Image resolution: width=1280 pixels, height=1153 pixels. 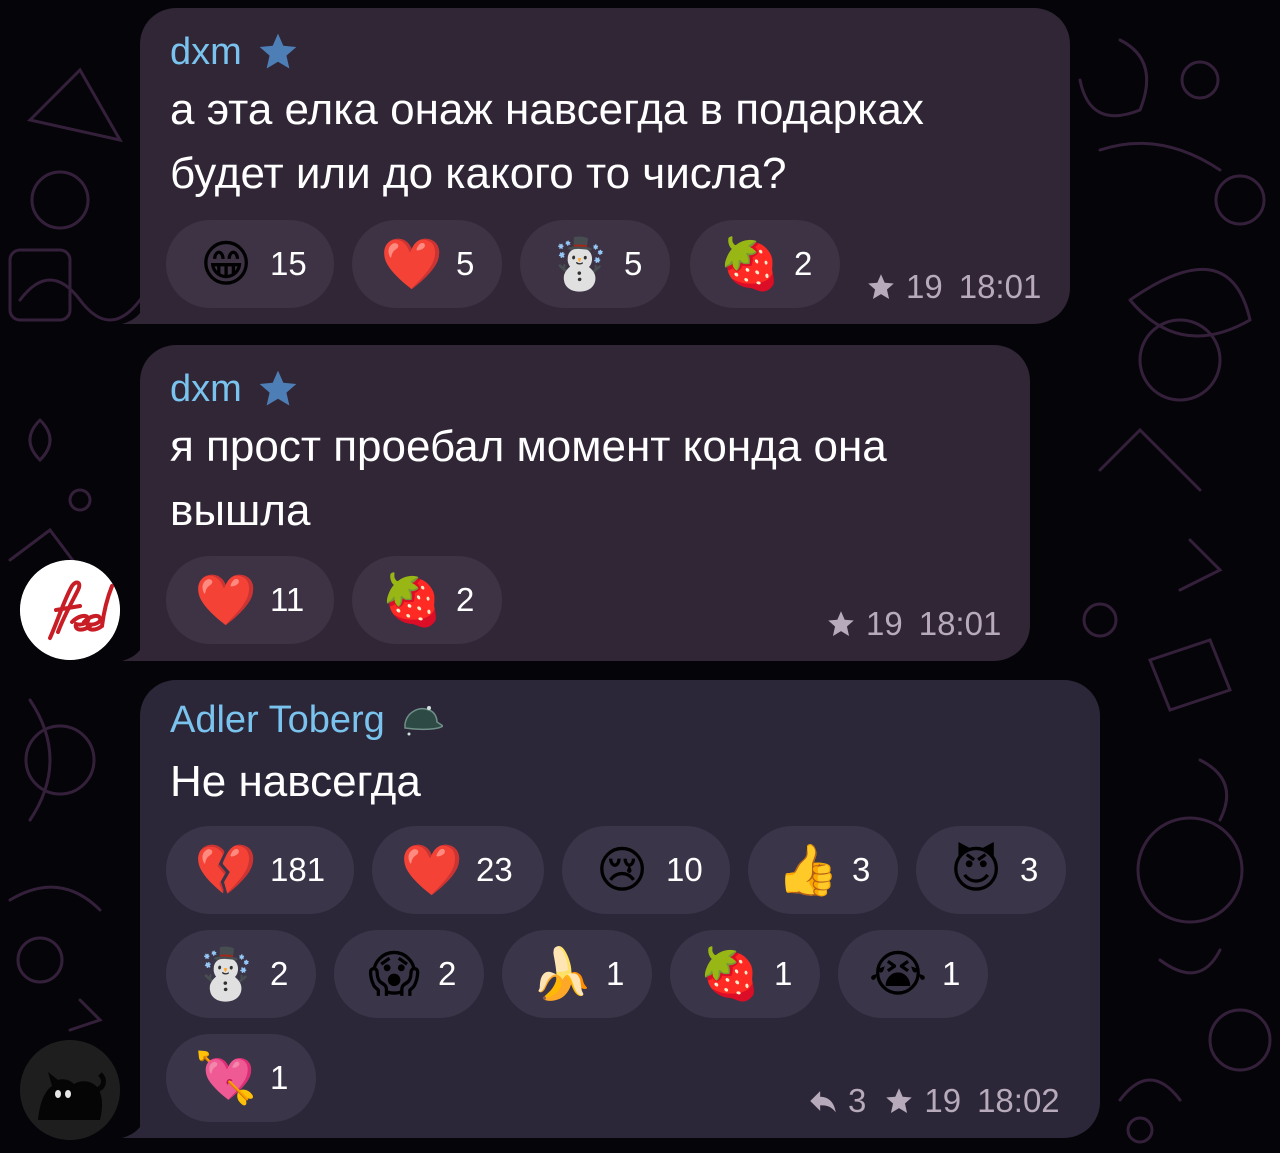 I want to click on smiling-devil-icon: 😈, so click(x=976, y=870).